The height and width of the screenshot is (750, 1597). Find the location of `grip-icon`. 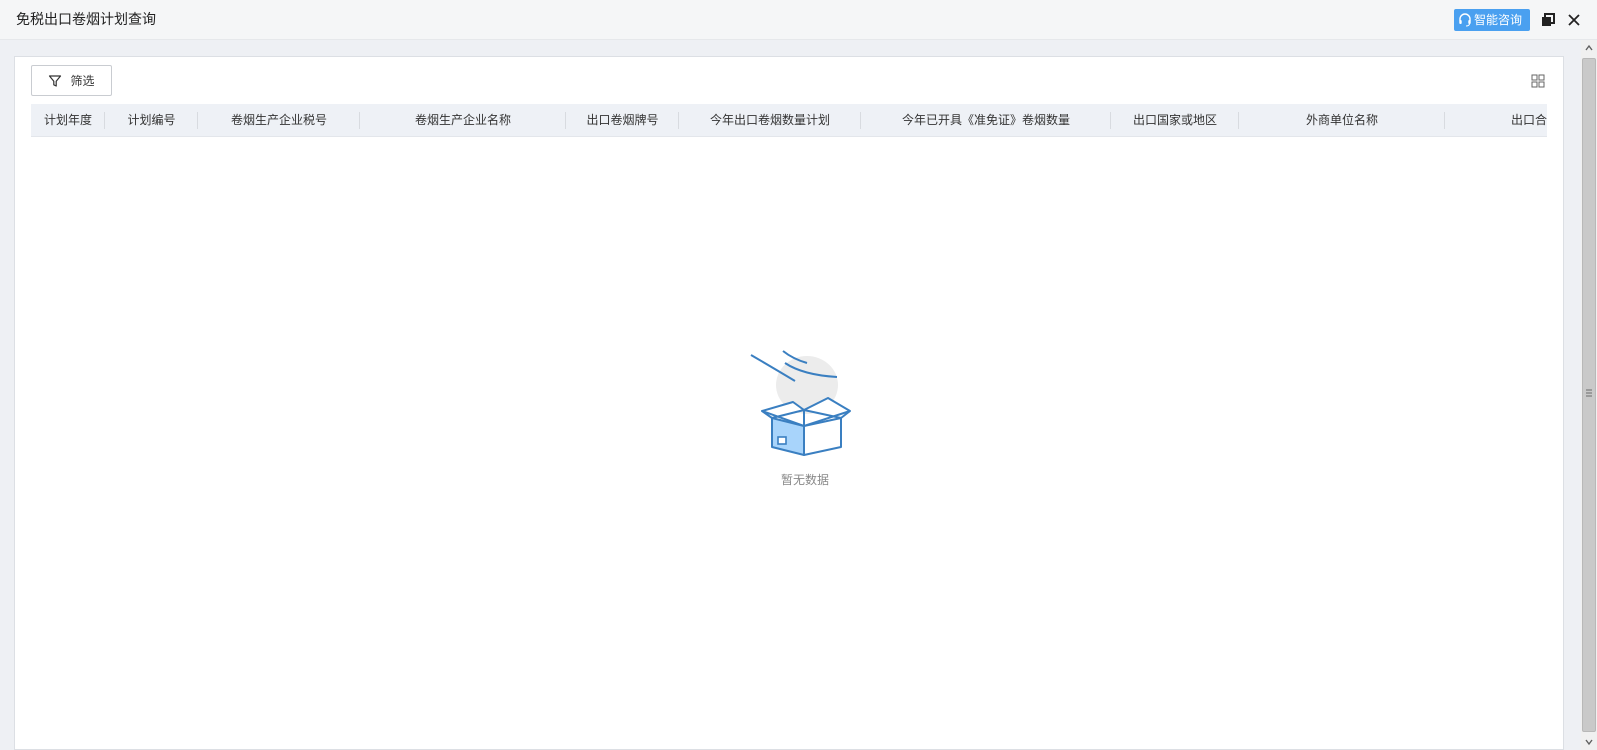

grip-icon is located at coordinates (1589, 393).